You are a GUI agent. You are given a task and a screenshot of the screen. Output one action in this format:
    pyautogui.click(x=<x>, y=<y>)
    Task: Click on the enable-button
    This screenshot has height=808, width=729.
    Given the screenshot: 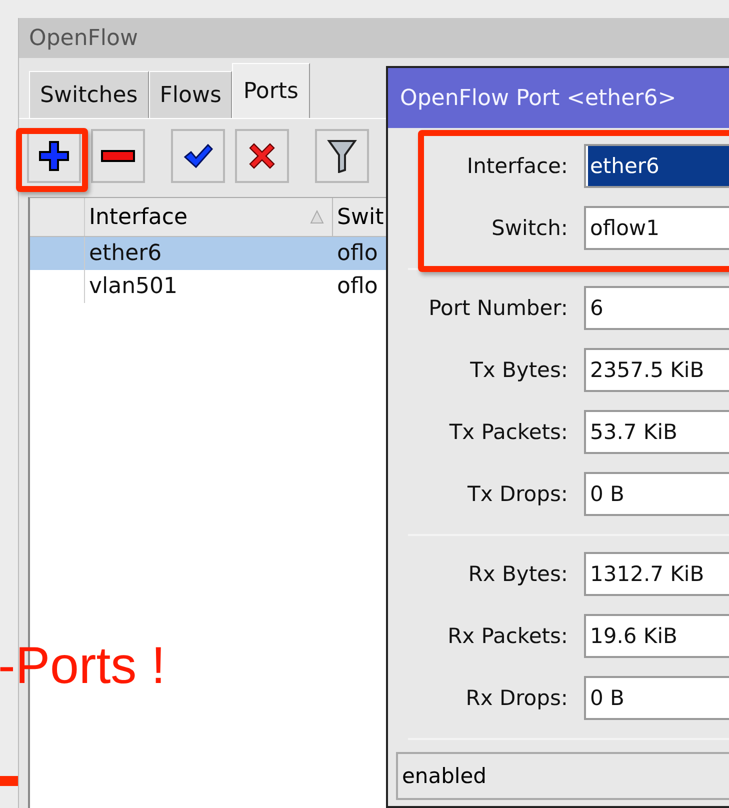 What is the action you would take?
    pyautogui.click(x=198, y=156)
    